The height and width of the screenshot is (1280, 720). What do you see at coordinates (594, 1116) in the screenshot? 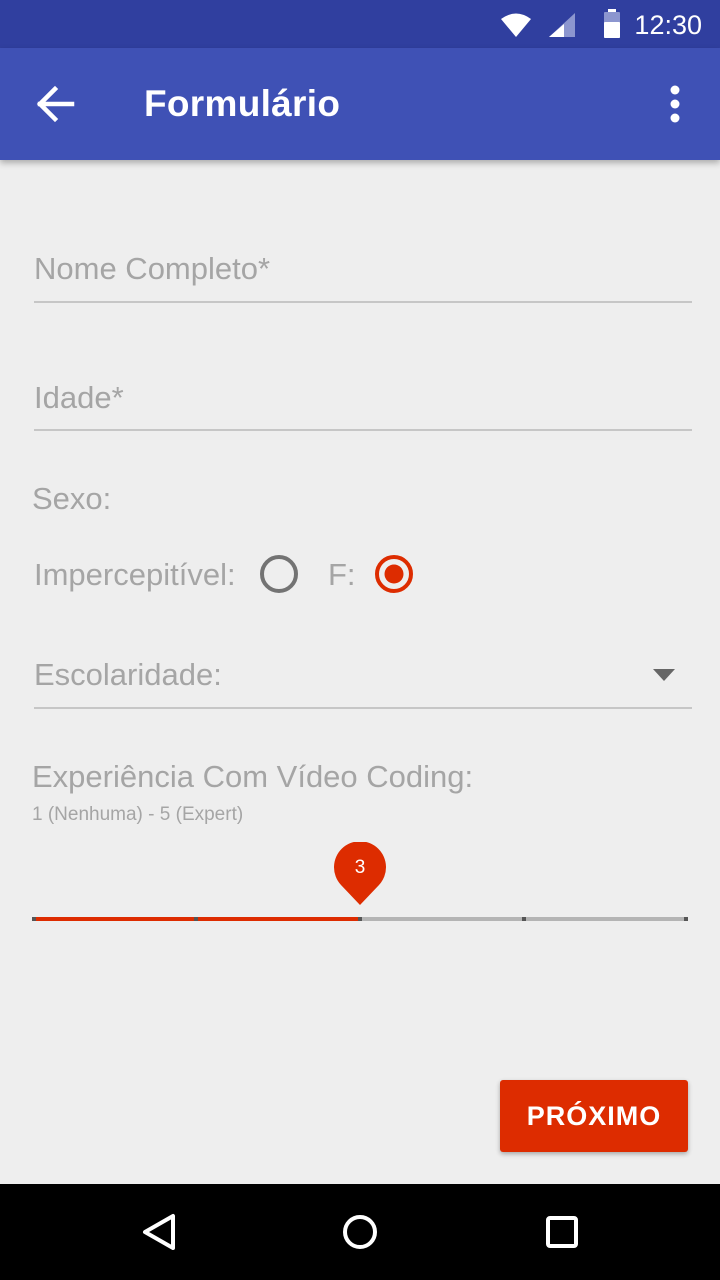
I see `next-button: PRÓXIMO` at bounding box center [594, 1116].